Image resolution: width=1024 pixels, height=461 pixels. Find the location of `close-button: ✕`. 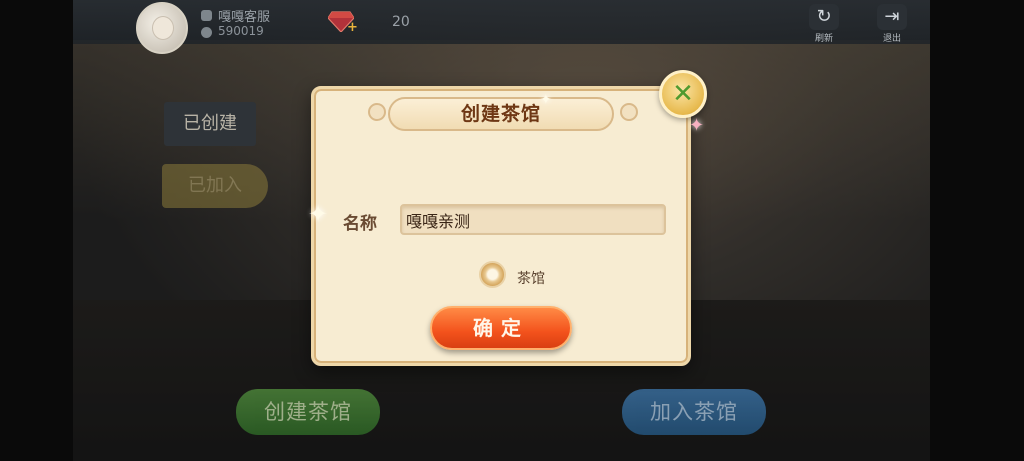

close-button: ✕ is located at coordinates (683, 94).